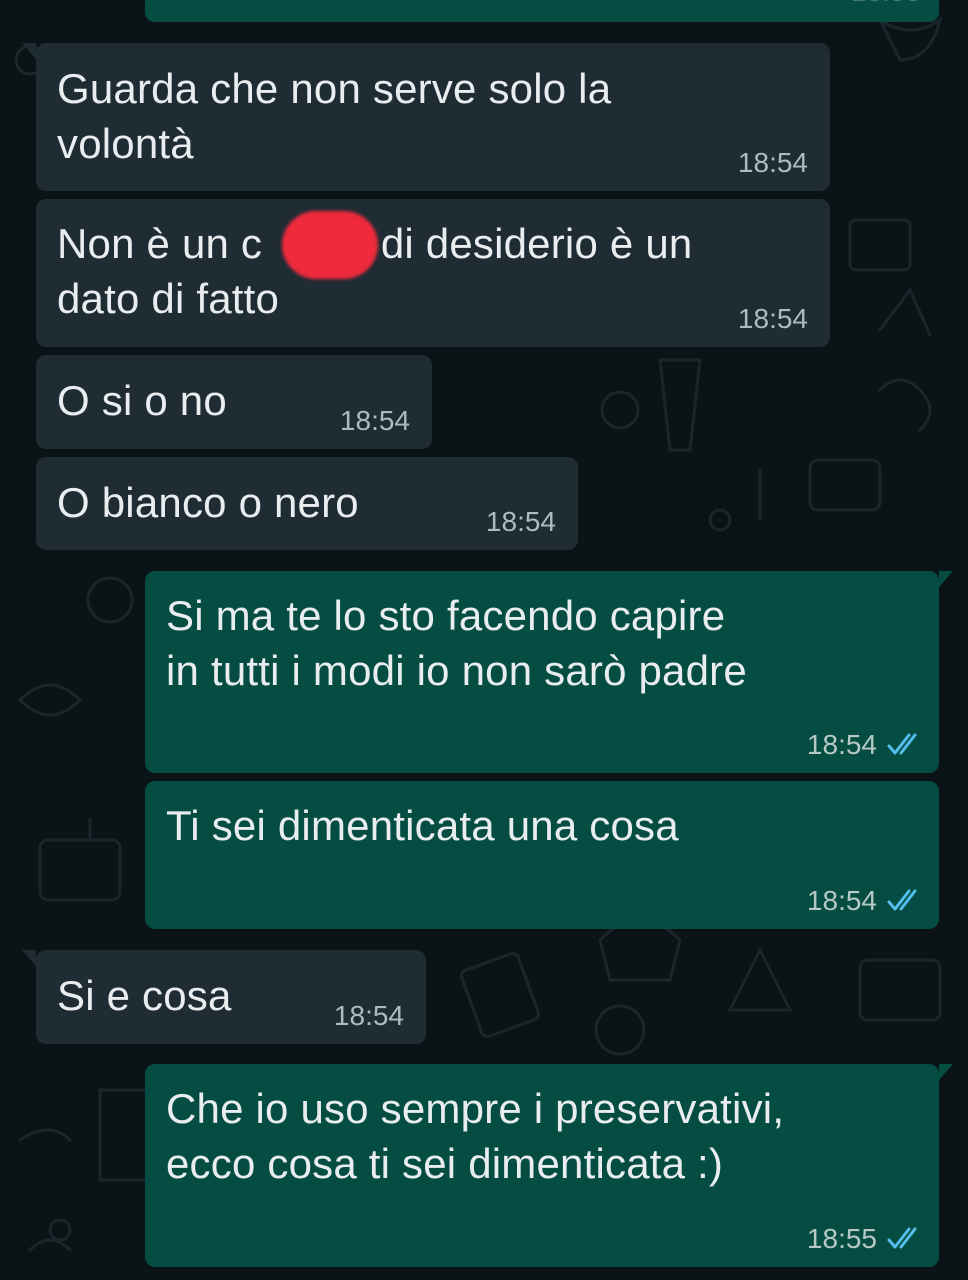  Describe the element at coordinates (144, 995) in the screenshot. I see `message-text: Si e cosa` at that location.